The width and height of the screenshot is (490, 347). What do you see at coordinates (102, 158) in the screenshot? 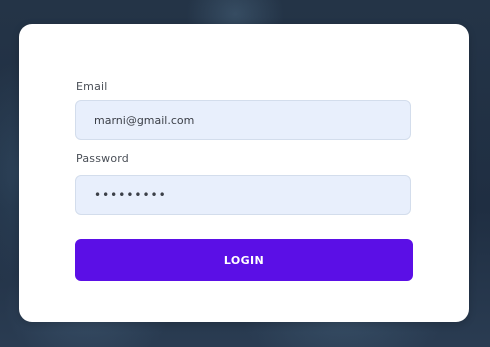
I see `password-label: Password` at bounding box center [102, 158].